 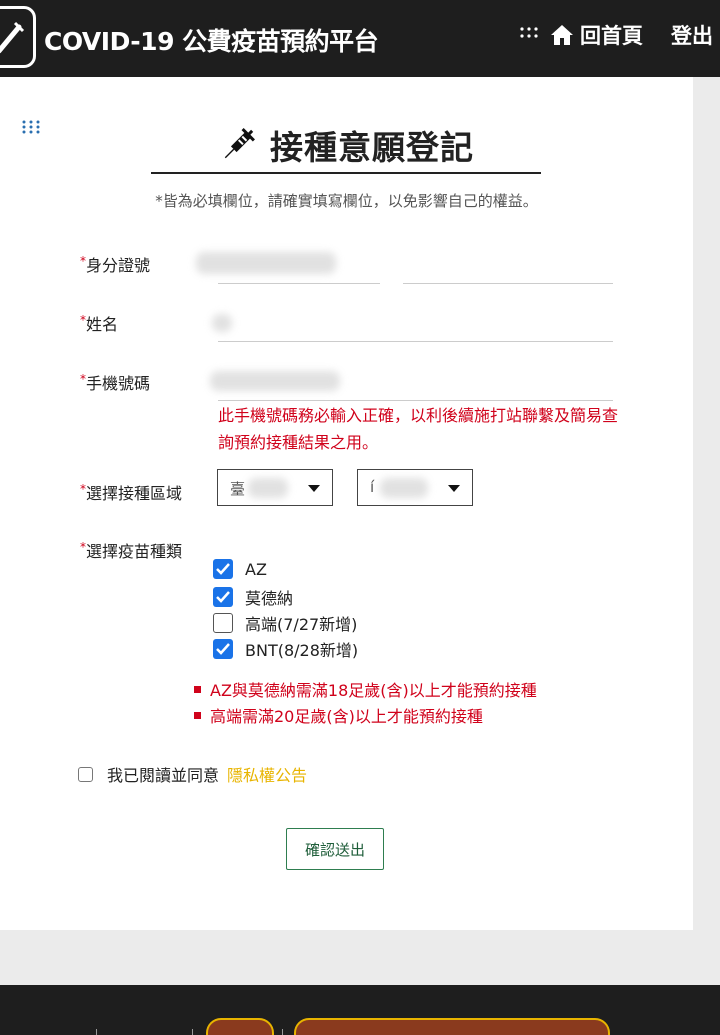 I want to click on home-link-label: 回首頁, so click(x=611, y=36).